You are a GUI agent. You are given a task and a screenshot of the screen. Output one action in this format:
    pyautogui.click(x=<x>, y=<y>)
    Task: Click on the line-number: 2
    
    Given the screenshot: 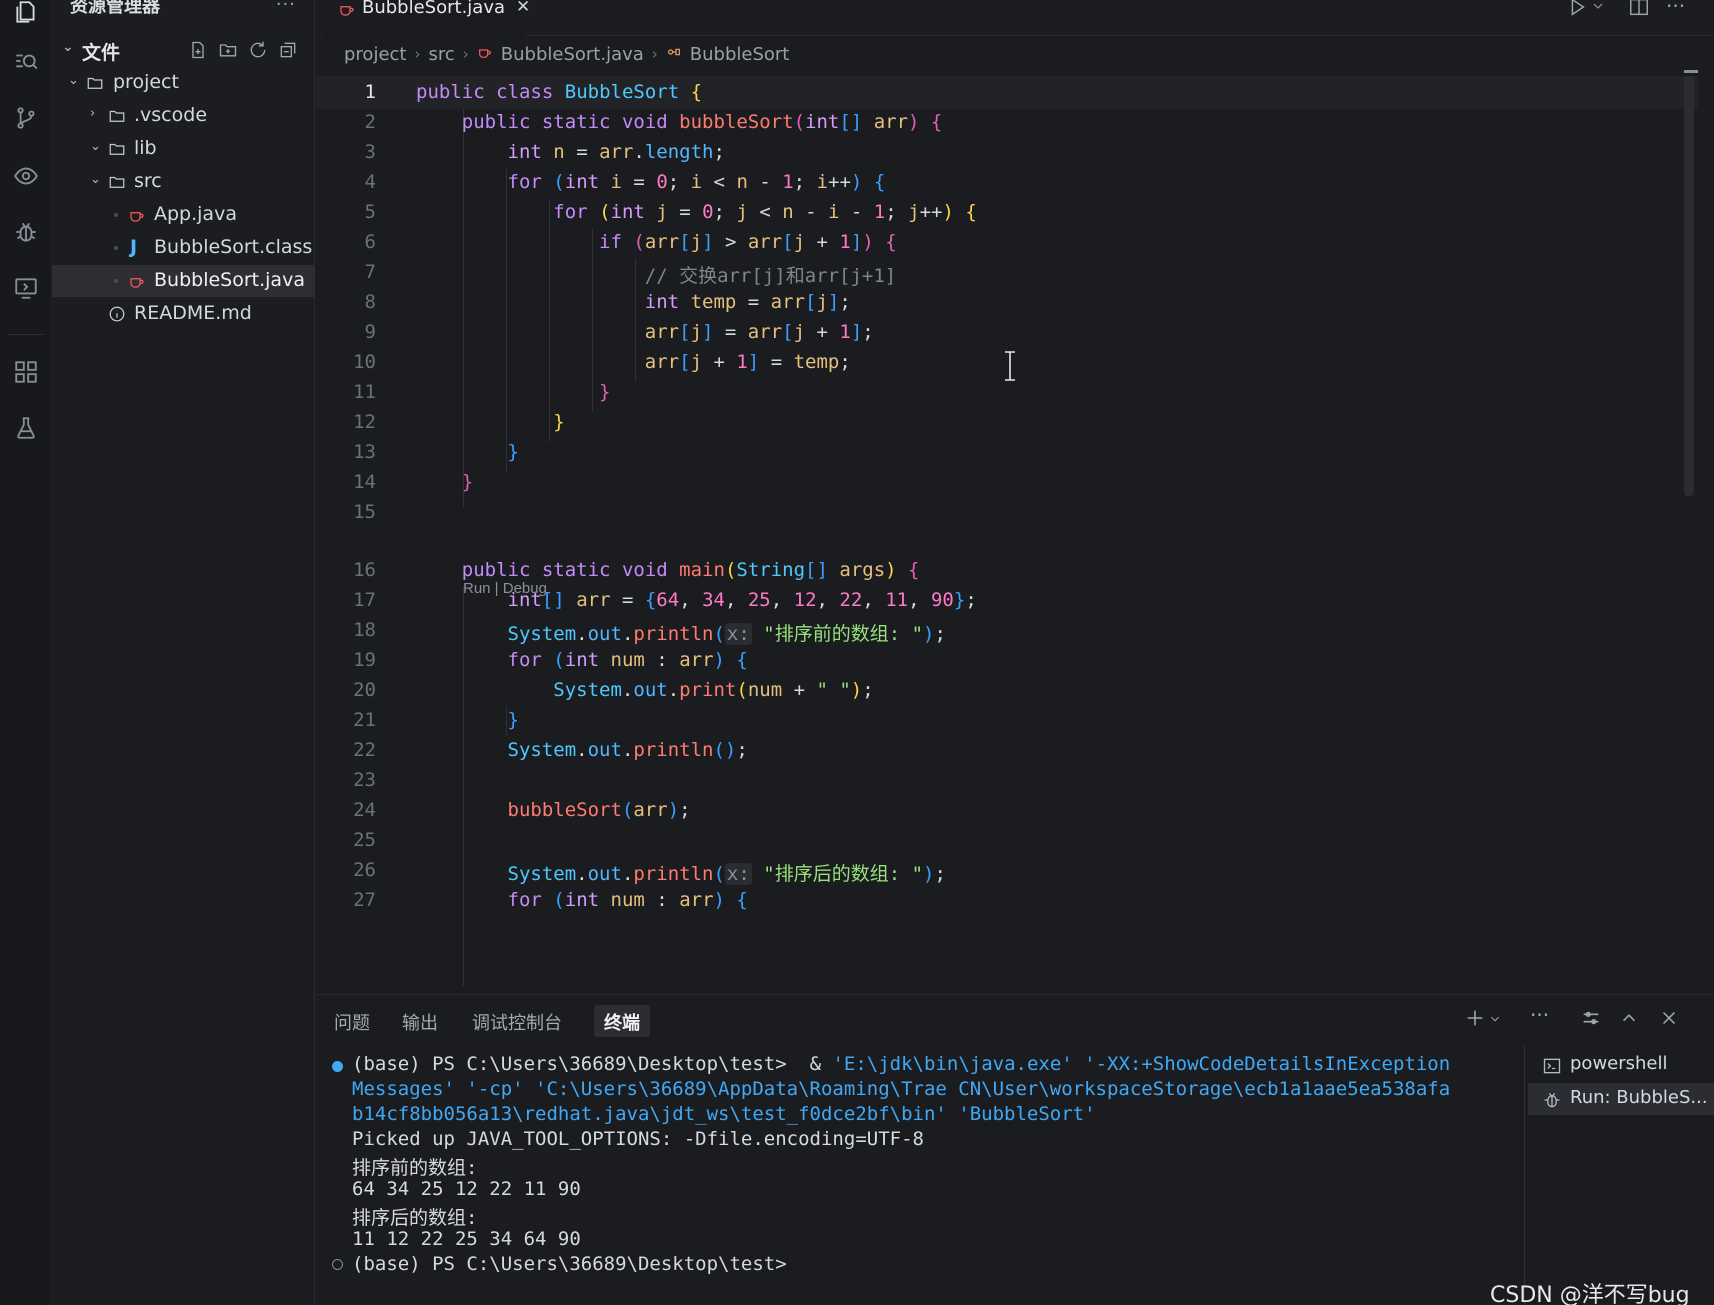 What is the action you would take?
    pyautogui.click(x=370, y=122)
    